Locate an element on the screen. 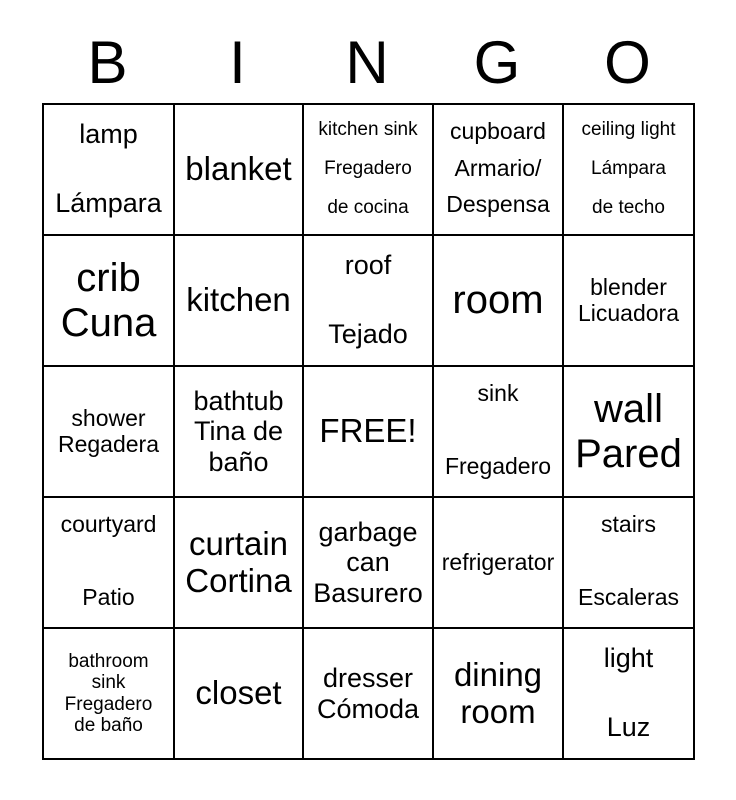  bingo-cell-line: can is located at coordinates (368, 562).